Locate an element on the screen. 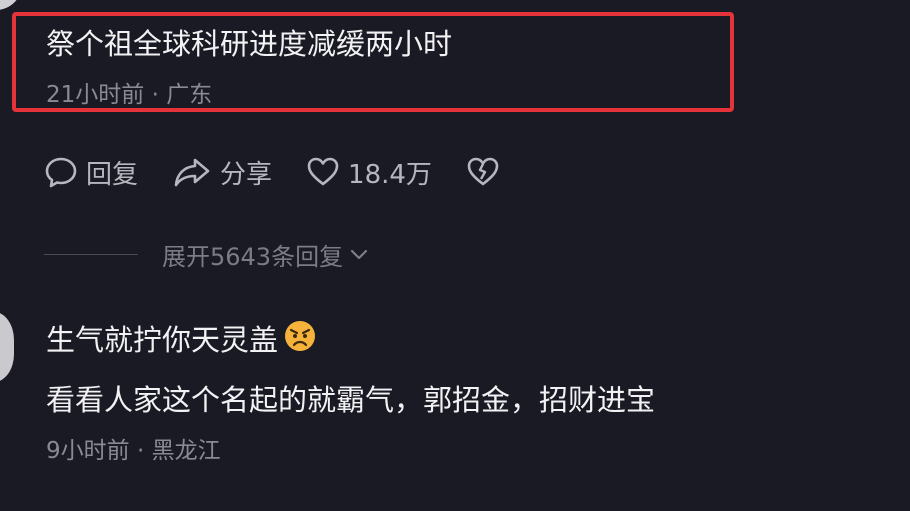  comment-text-line-1: 生气就拧你天灵盖 is located at coordinates (181, 340).